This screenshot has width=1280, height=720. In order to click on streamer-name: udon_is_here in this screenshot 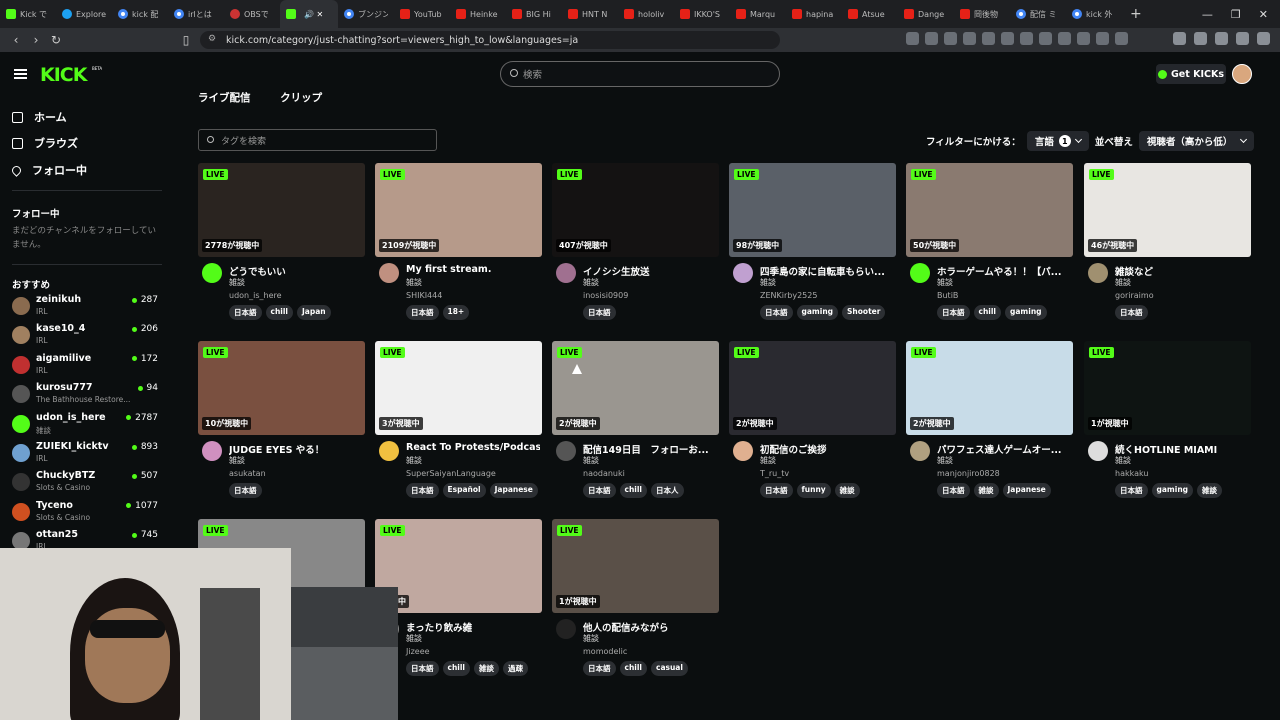, I will do `click(255, 295)`.